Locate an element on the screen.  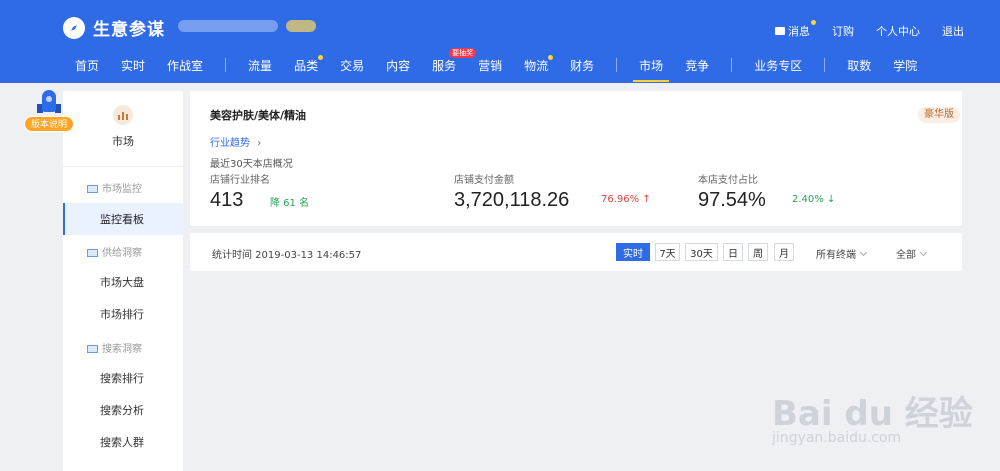
metric-label: 店铺行业排名 is located at coordinates (240, 180).